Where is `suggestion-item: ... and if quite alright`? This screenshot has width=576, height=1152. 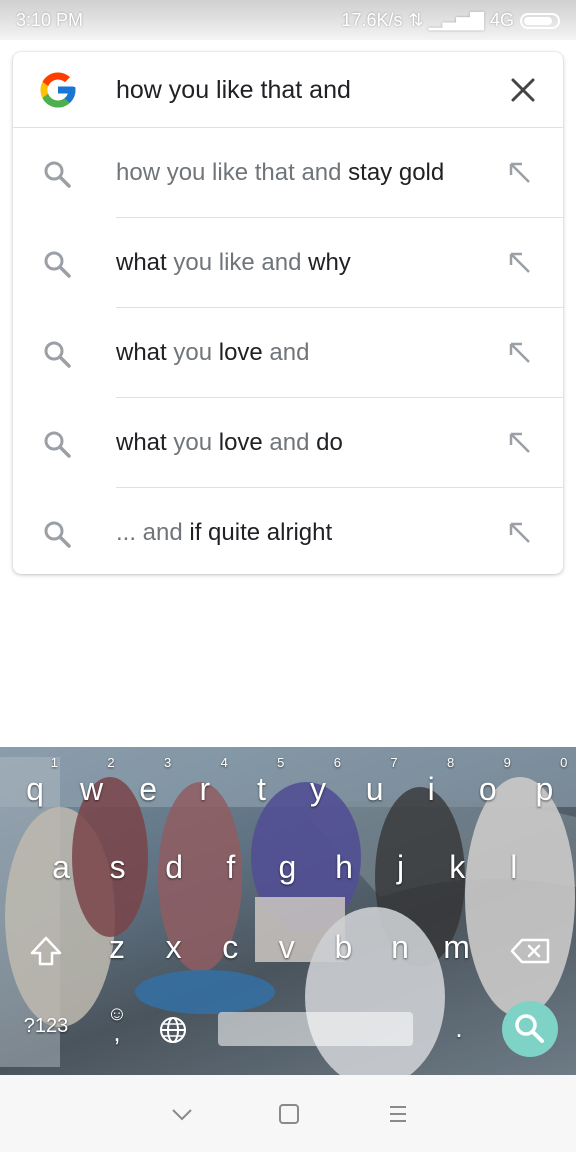 suggestion-item: ... and if quite alright is located at coordinates (288, 533).